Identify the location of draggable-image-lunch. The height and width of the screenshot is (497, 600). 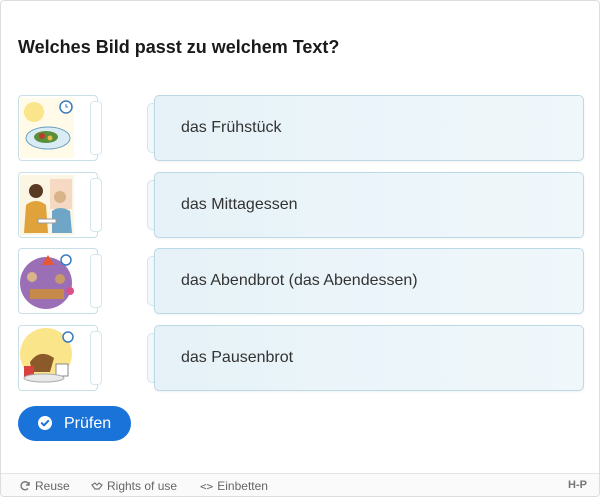
(58, 205).